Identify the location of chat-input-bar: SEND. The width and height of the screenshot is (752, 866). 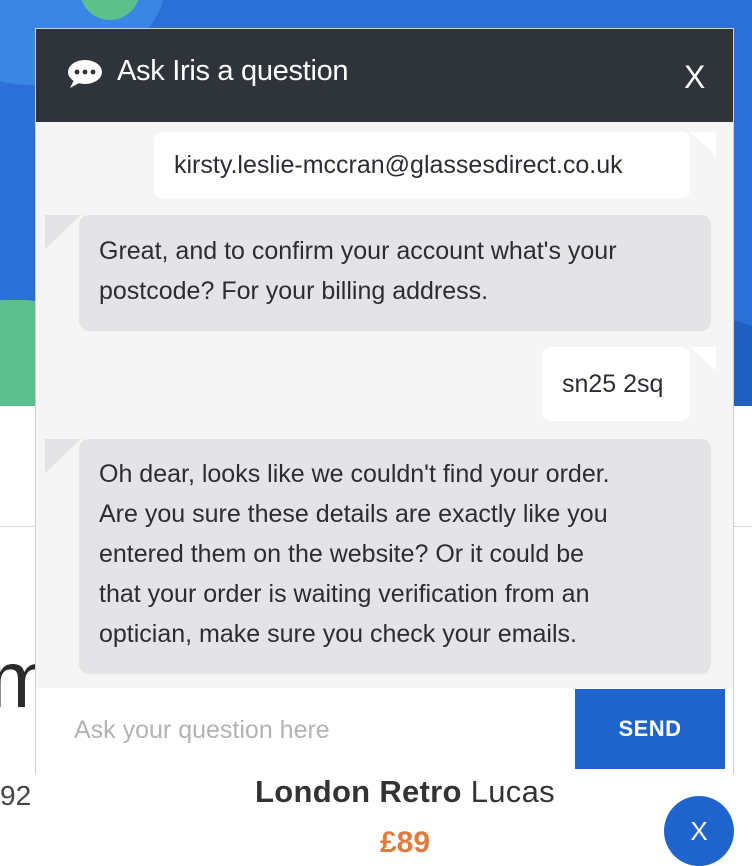
(384, 731).